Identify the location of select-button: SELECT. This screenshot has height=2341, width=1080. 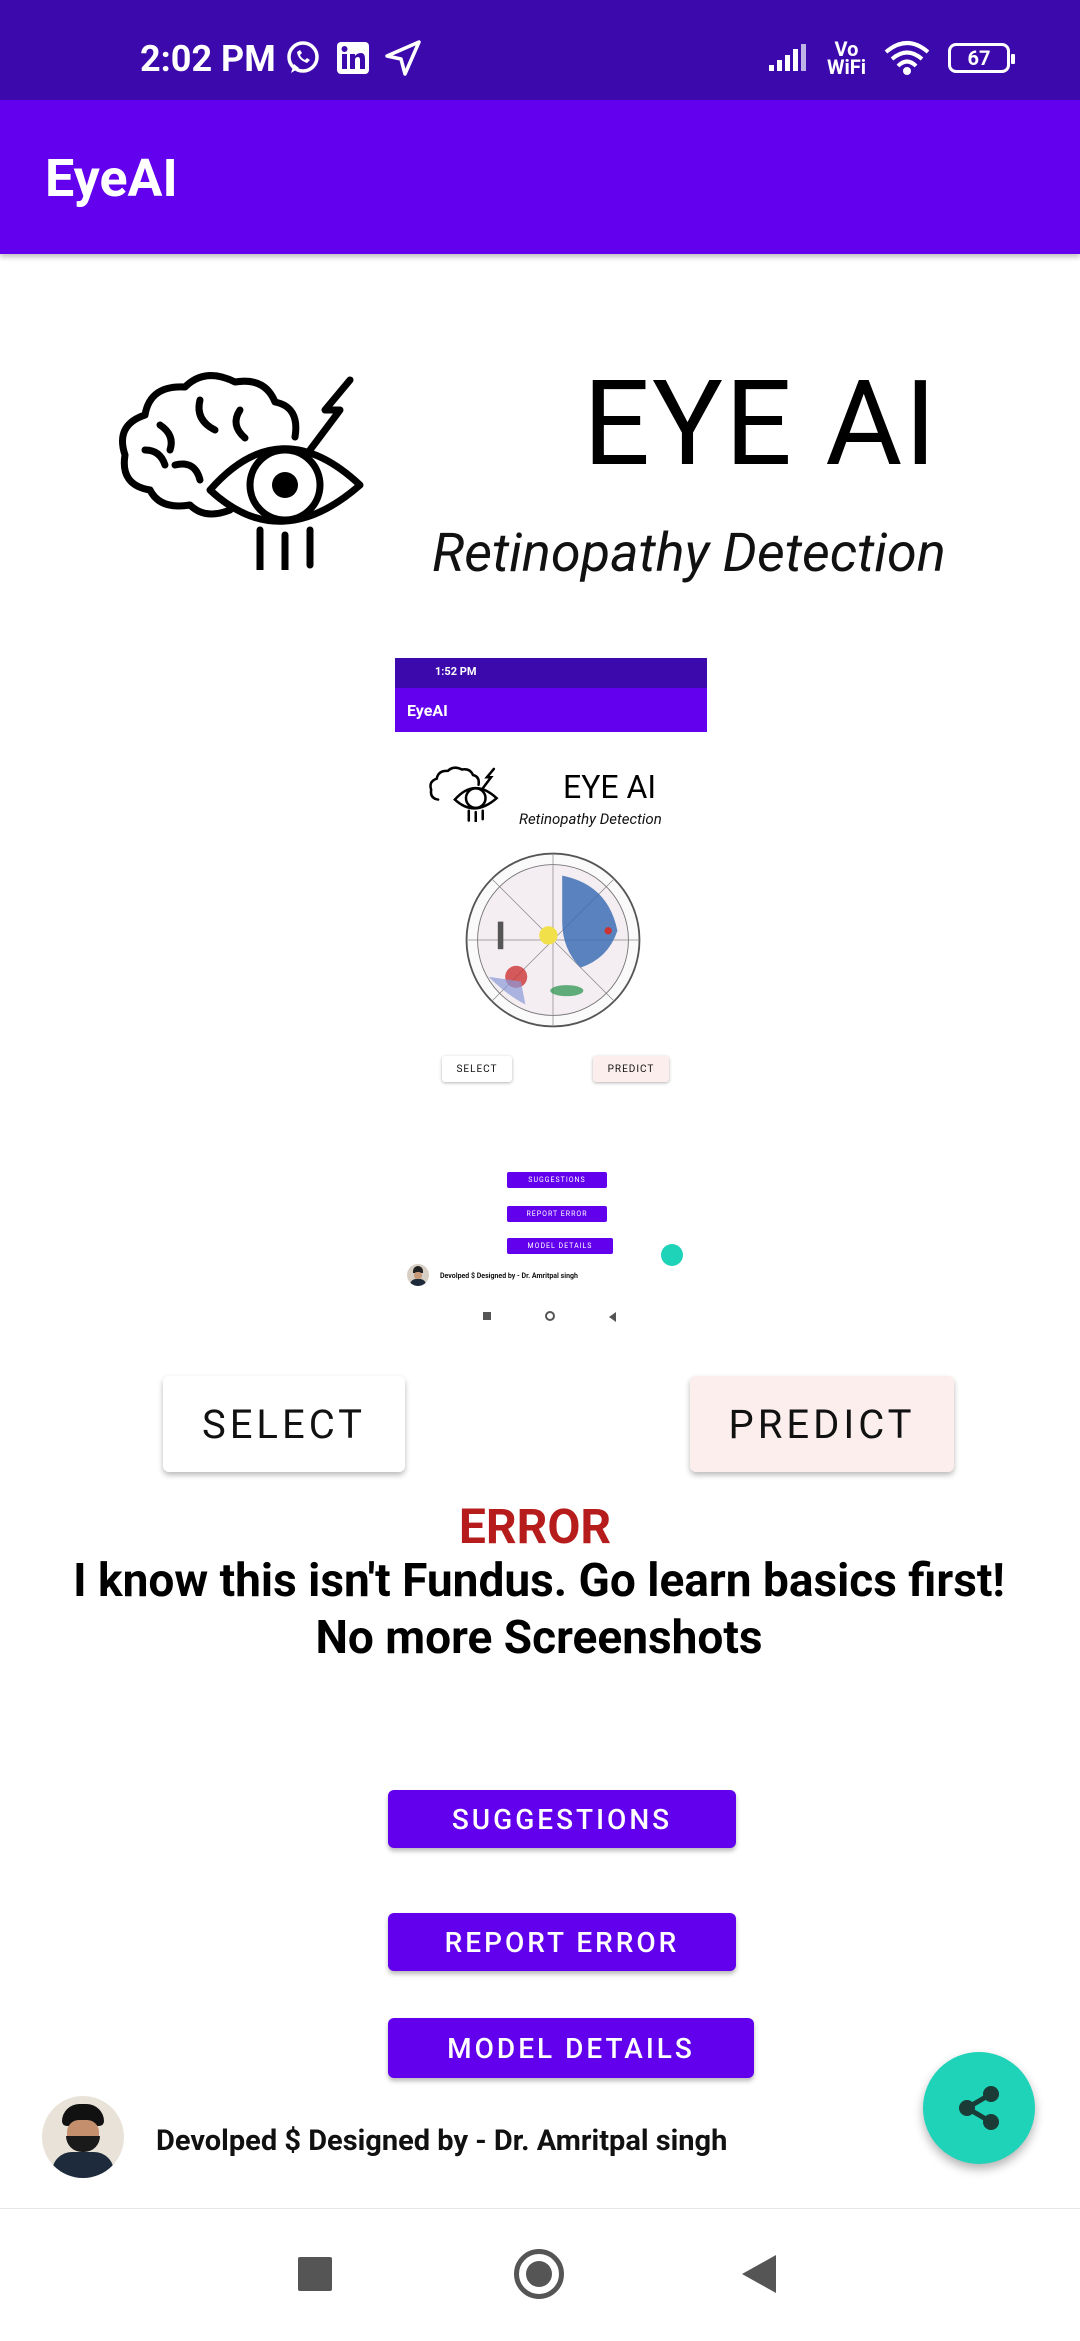
(284, 1424).